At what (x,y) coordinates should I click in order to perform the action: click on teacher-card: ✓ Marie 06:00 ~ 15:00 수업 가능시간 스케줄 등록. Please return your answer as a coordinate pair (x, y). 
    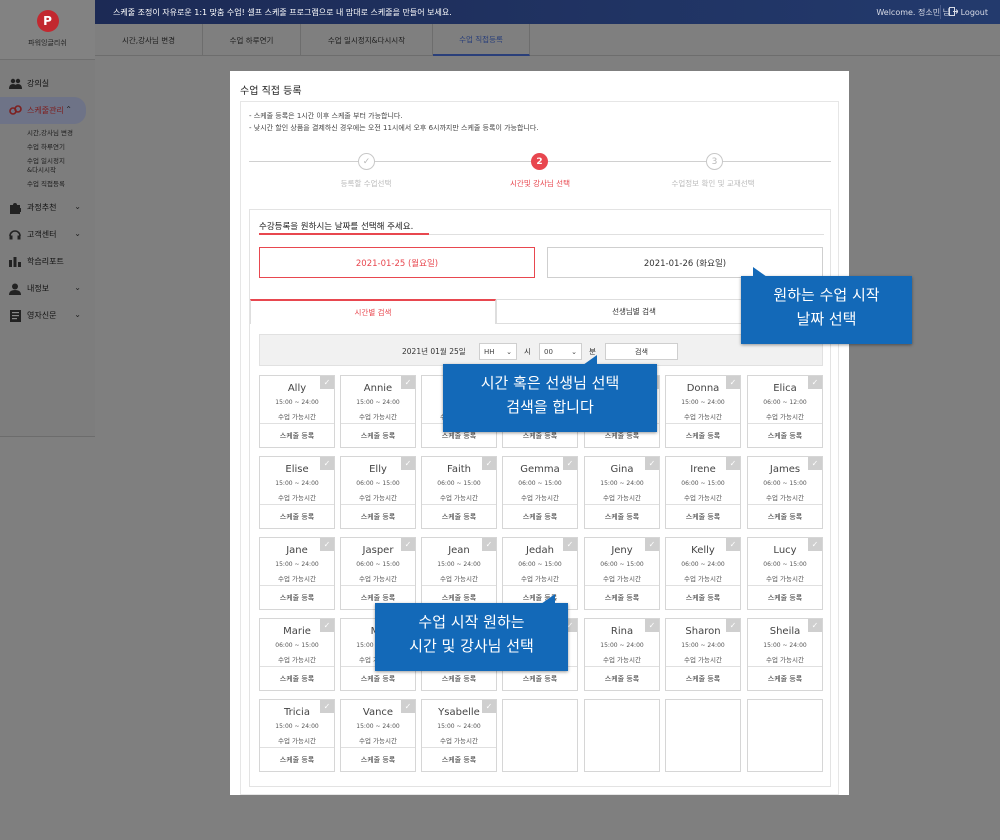
    Looking at the image, I should click on (297, 654).